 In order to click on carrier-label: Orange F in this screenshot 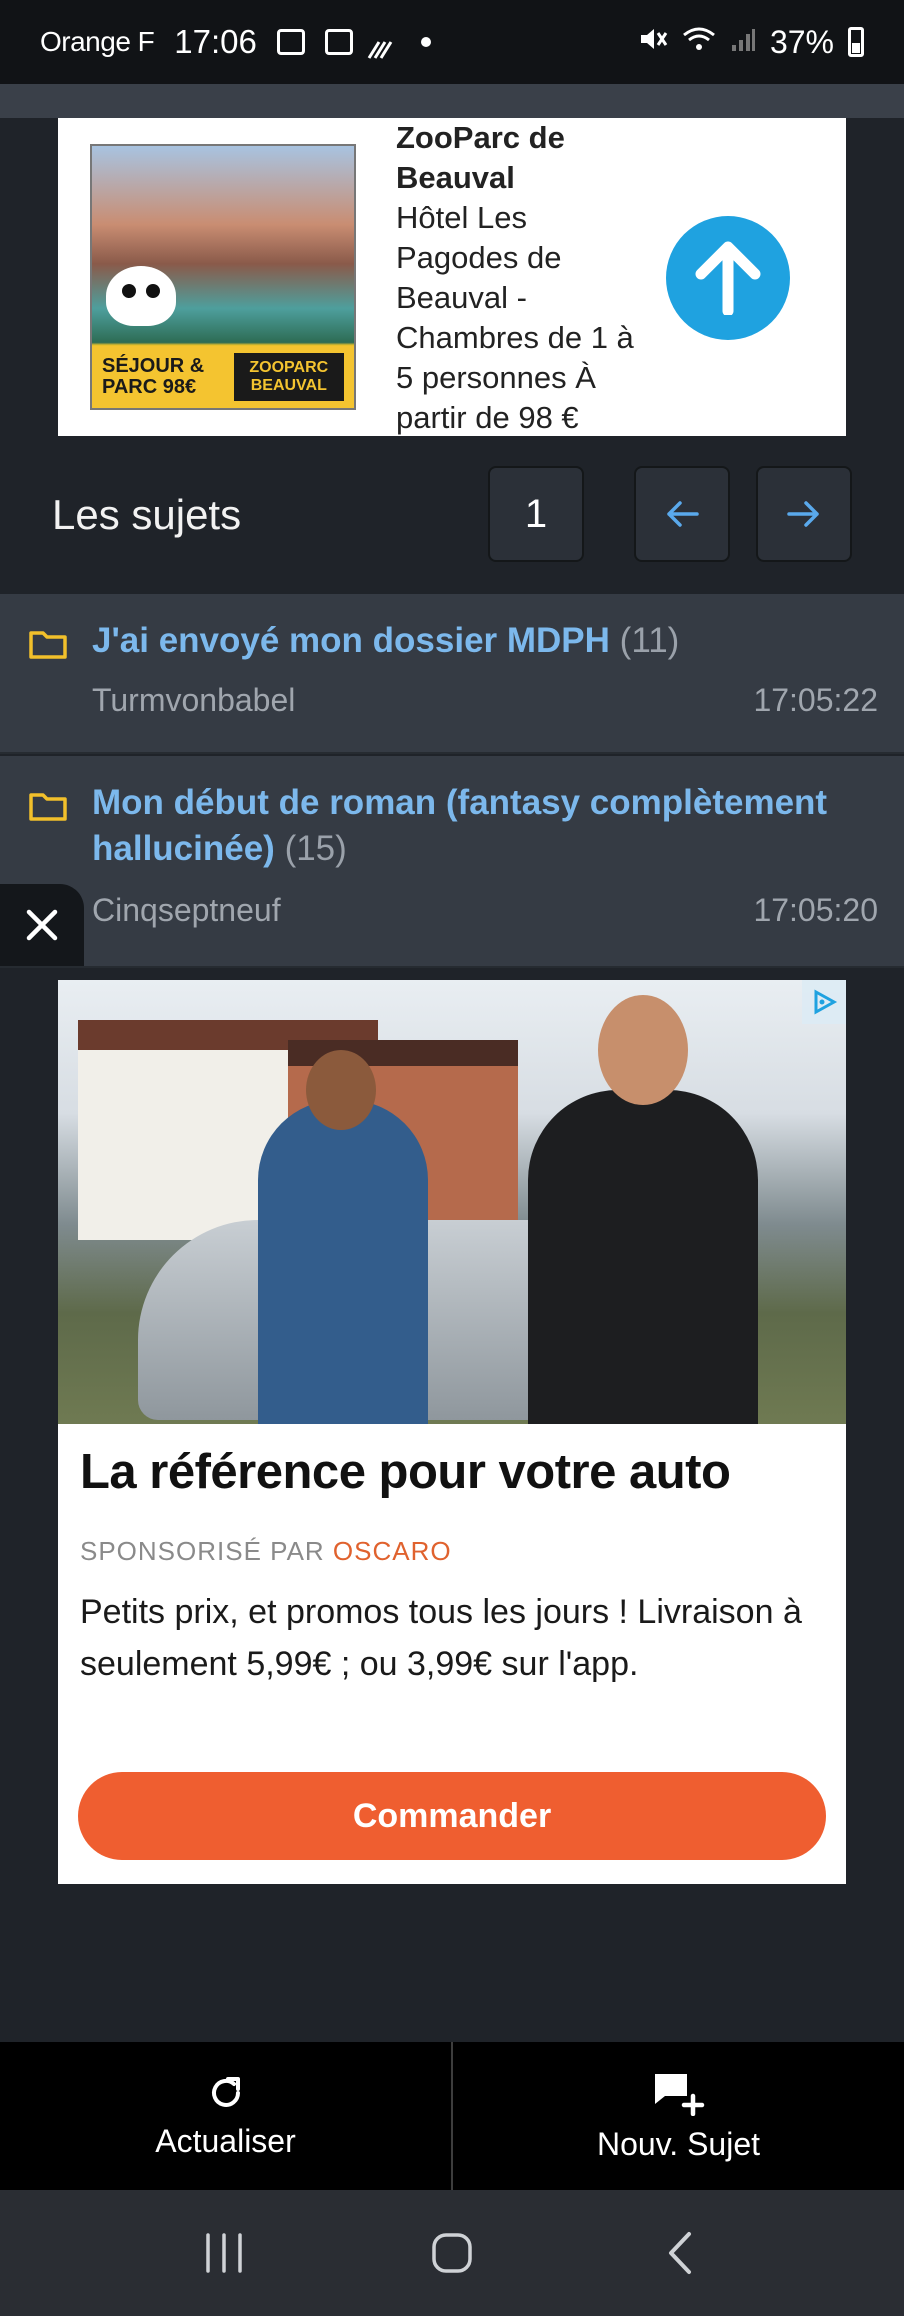, I will do `click(97, 41)`.